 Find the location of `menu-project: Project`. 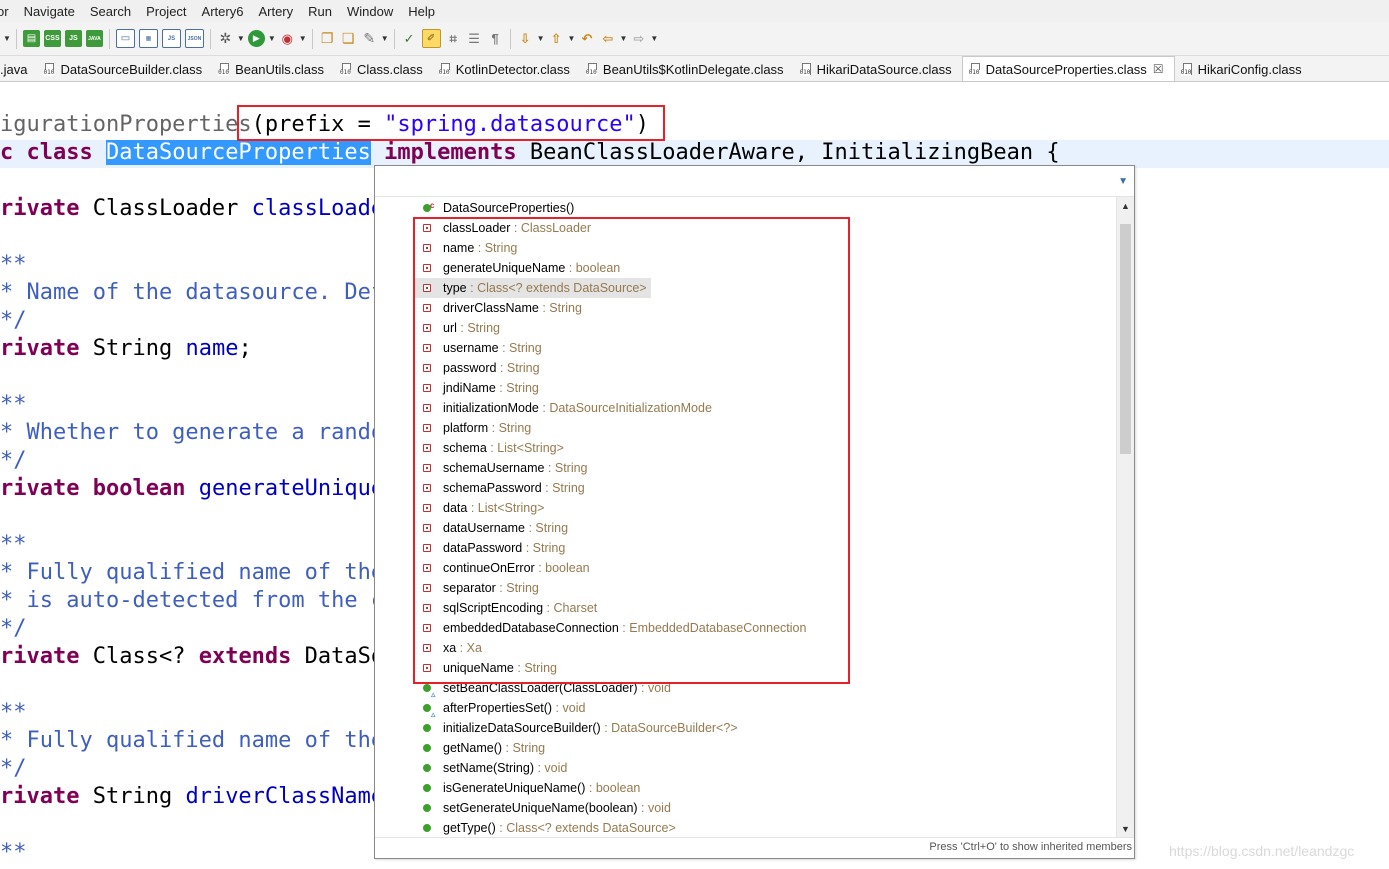

menu-project: Project is located at coordinates (165, 11).